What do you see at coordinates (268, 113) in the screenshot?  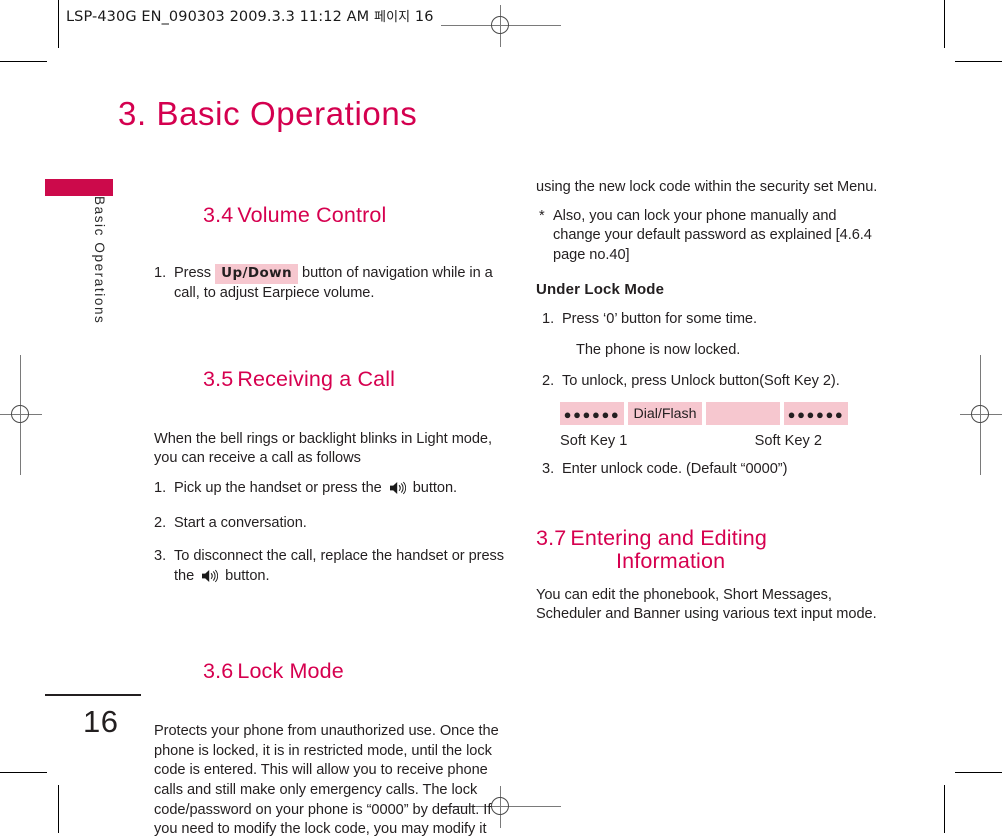 I see `page-title: 3. Basic Operations` at bounding box center [268, 113].